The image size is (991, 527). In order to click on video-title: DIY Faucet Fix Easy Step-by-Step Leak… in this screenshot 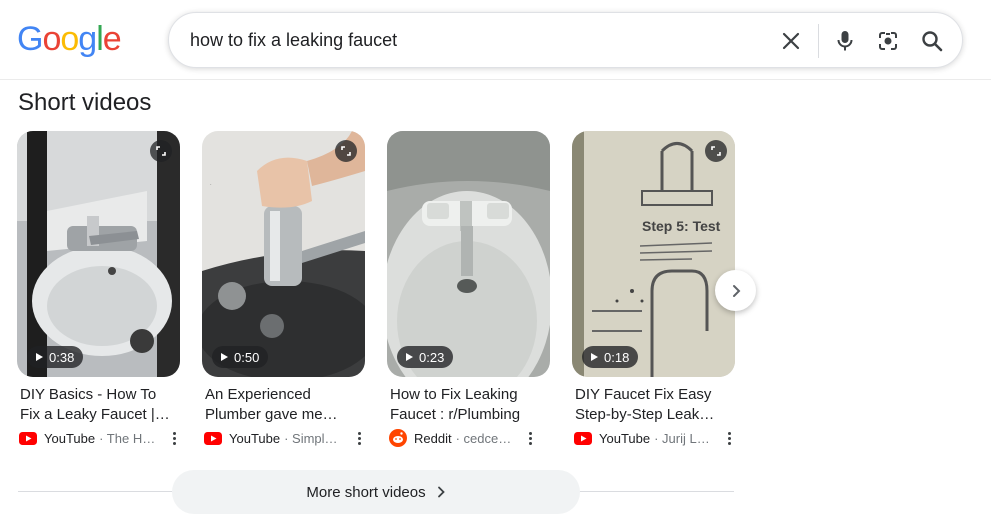, I will do `click(652, 405)`.